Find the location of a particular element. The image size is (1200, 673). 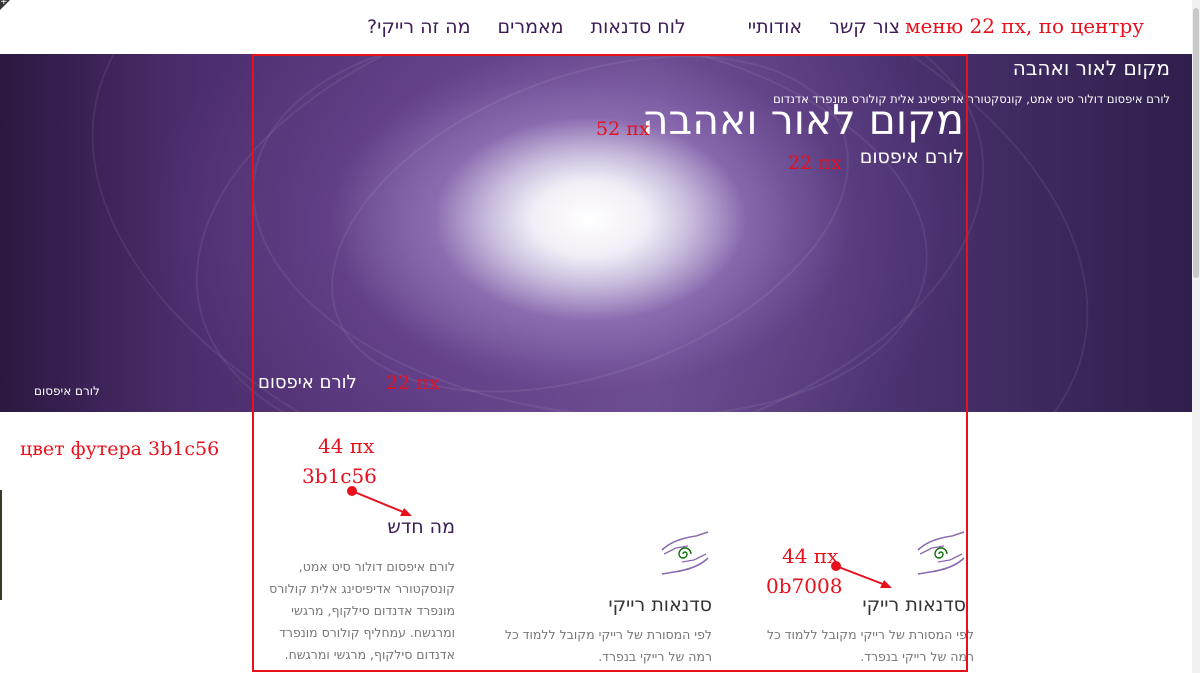

news-line: ומרגשח. עמחליף קולורס מונפרד is located at coordinates (367, 632).